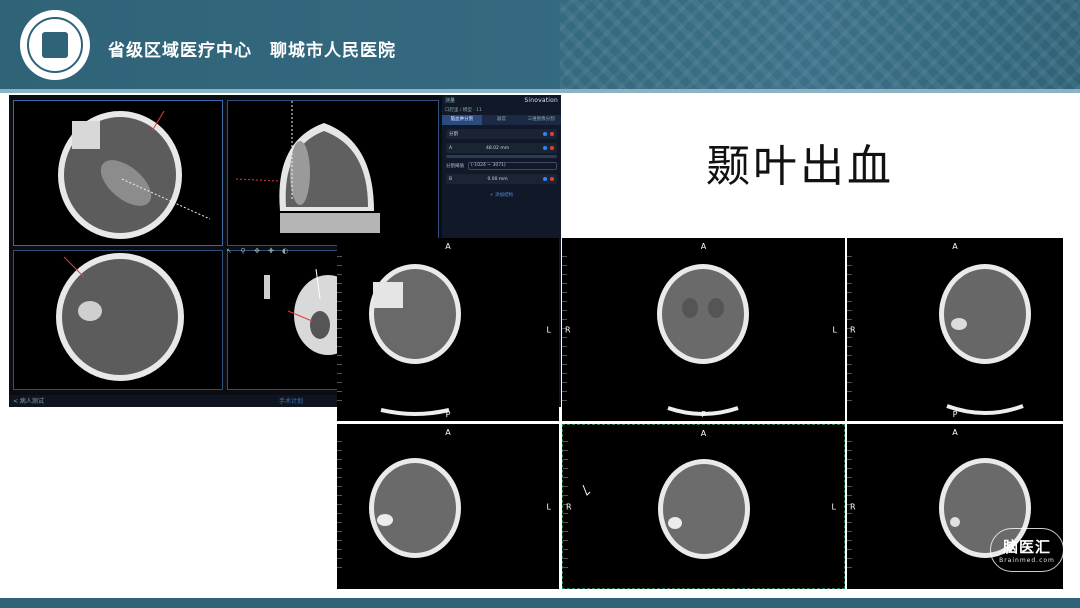 This screenshot has height=608, width=1080. I want to click on pointer-icon: ↖, so click(229, 251).